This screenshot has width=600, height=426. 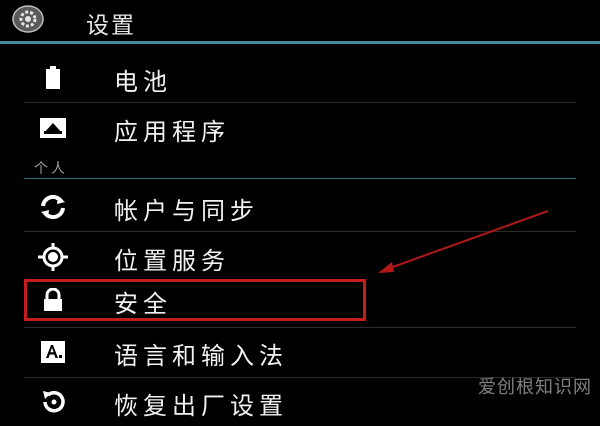 I want to click on settings-item-language-input: 语言和输入法, so click(x=300, y=352).